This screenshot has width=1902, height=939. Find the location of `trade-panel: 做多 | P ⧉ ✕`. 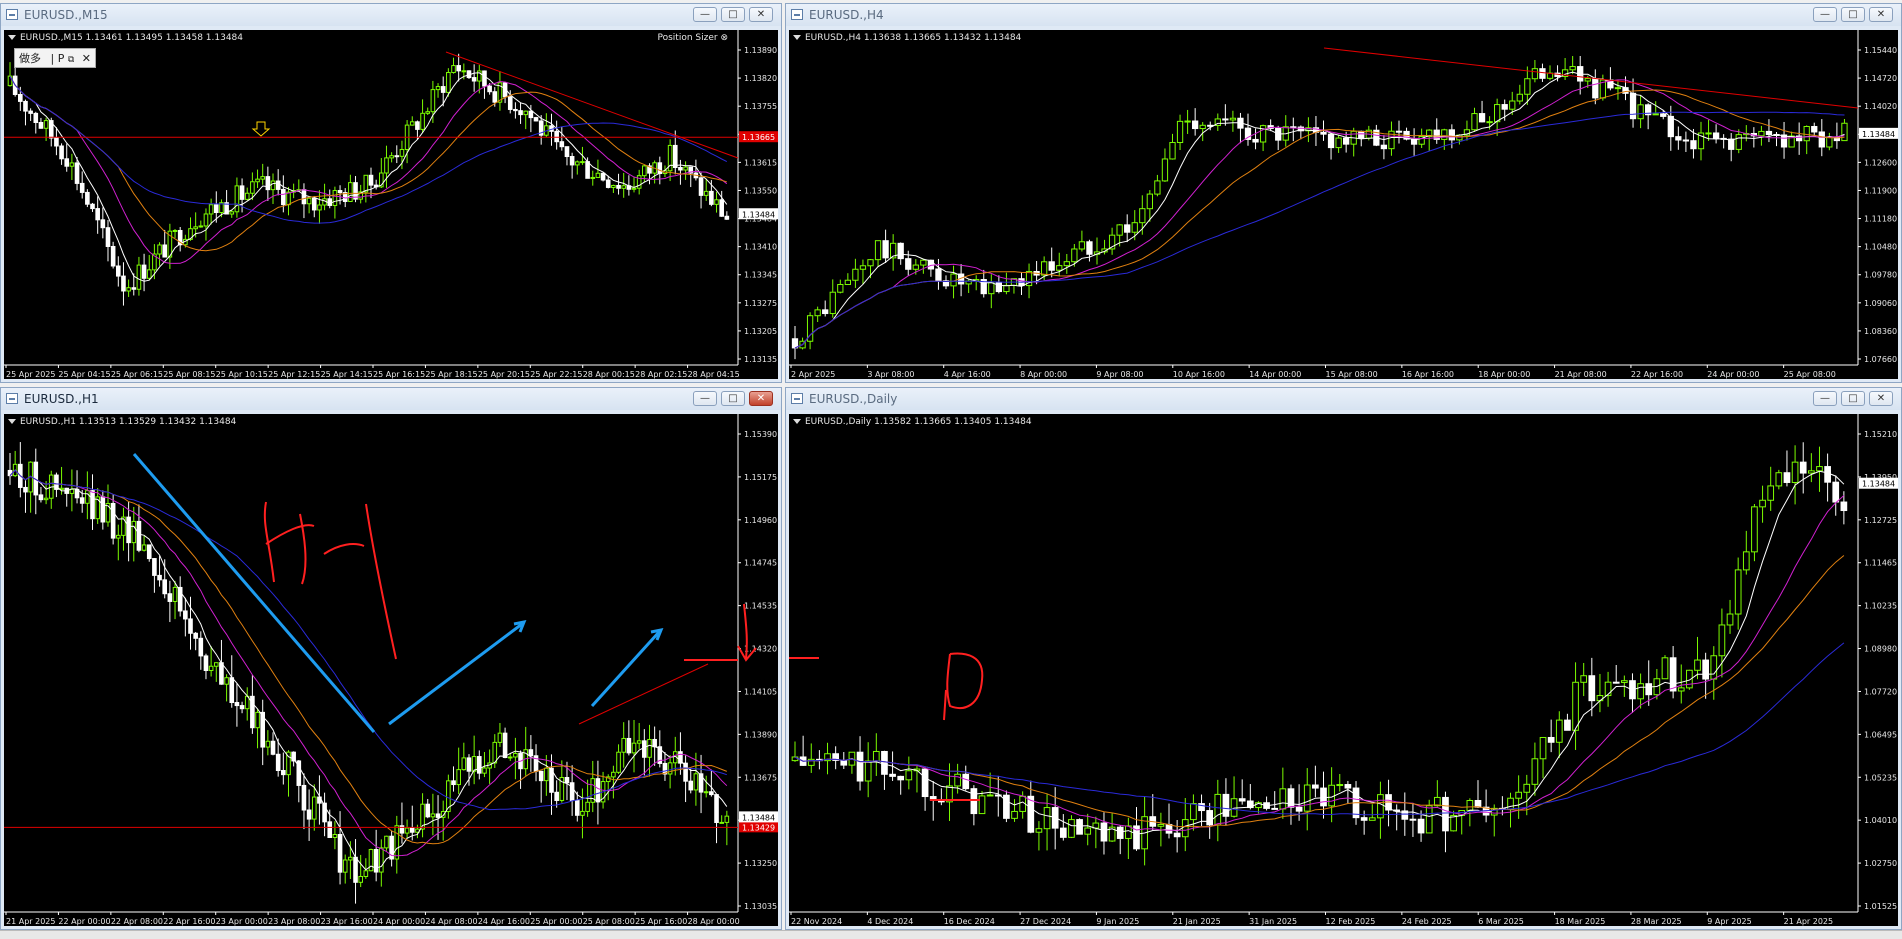

trade-panel: 做多 | P ⧉ ✕ is located at coordinates (55, 58).